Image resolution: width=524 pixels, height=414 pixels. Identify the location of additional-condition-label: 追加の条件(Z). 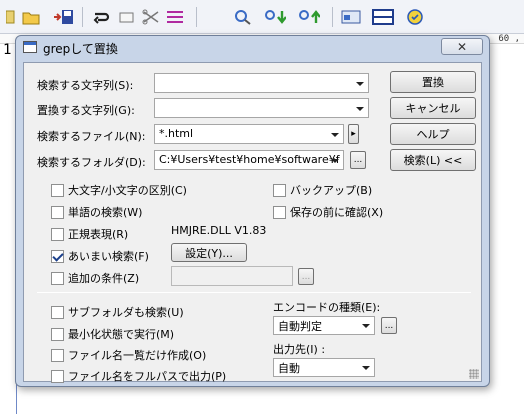
(104, 278).